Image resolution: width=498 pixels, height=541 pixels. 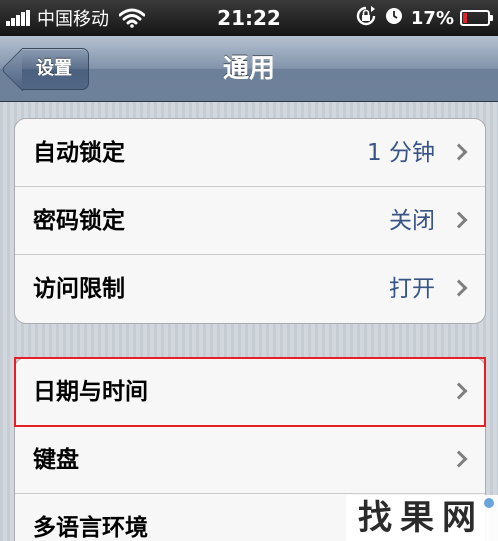 What do you see at coordinates (250, 289) in the screenshot?
I see `row-restrictions: 访问限制 打开` at bounding box center [250, 289].